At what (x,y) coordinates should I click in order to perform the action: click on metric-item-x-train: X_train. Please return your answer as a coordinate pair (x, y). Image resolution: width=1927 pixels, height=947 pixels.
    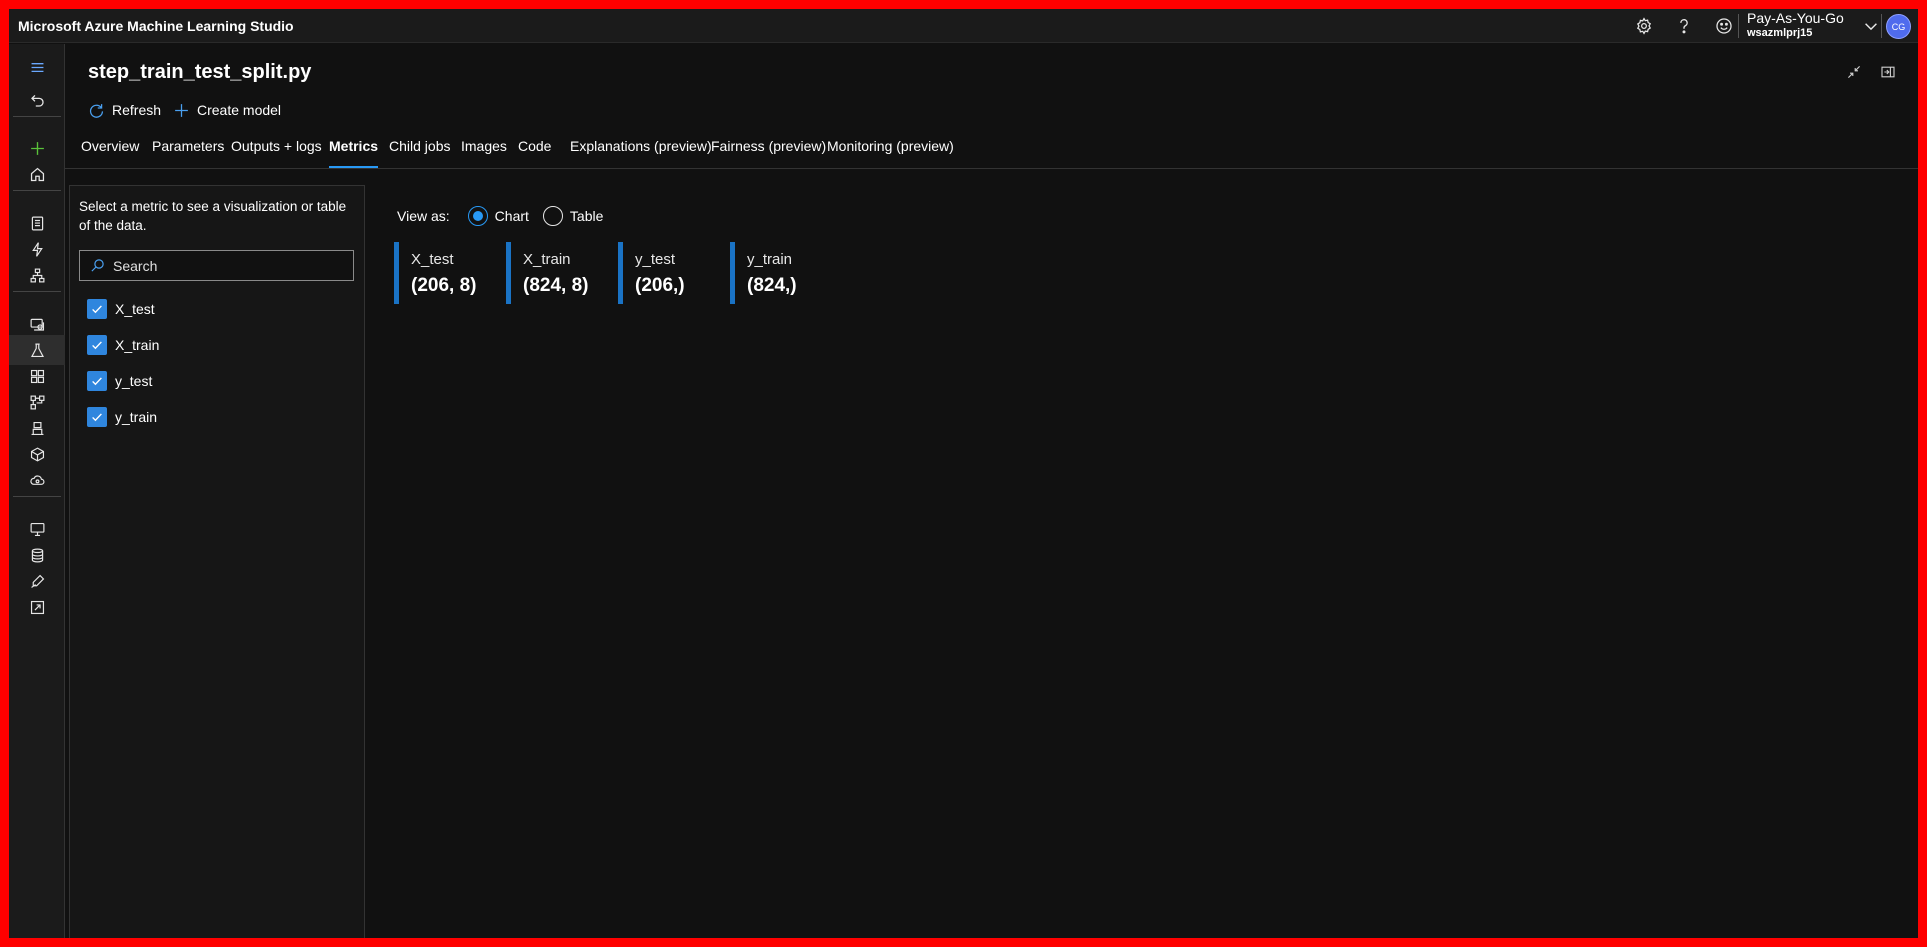
    Looking at the image, I should click on (123, 345).